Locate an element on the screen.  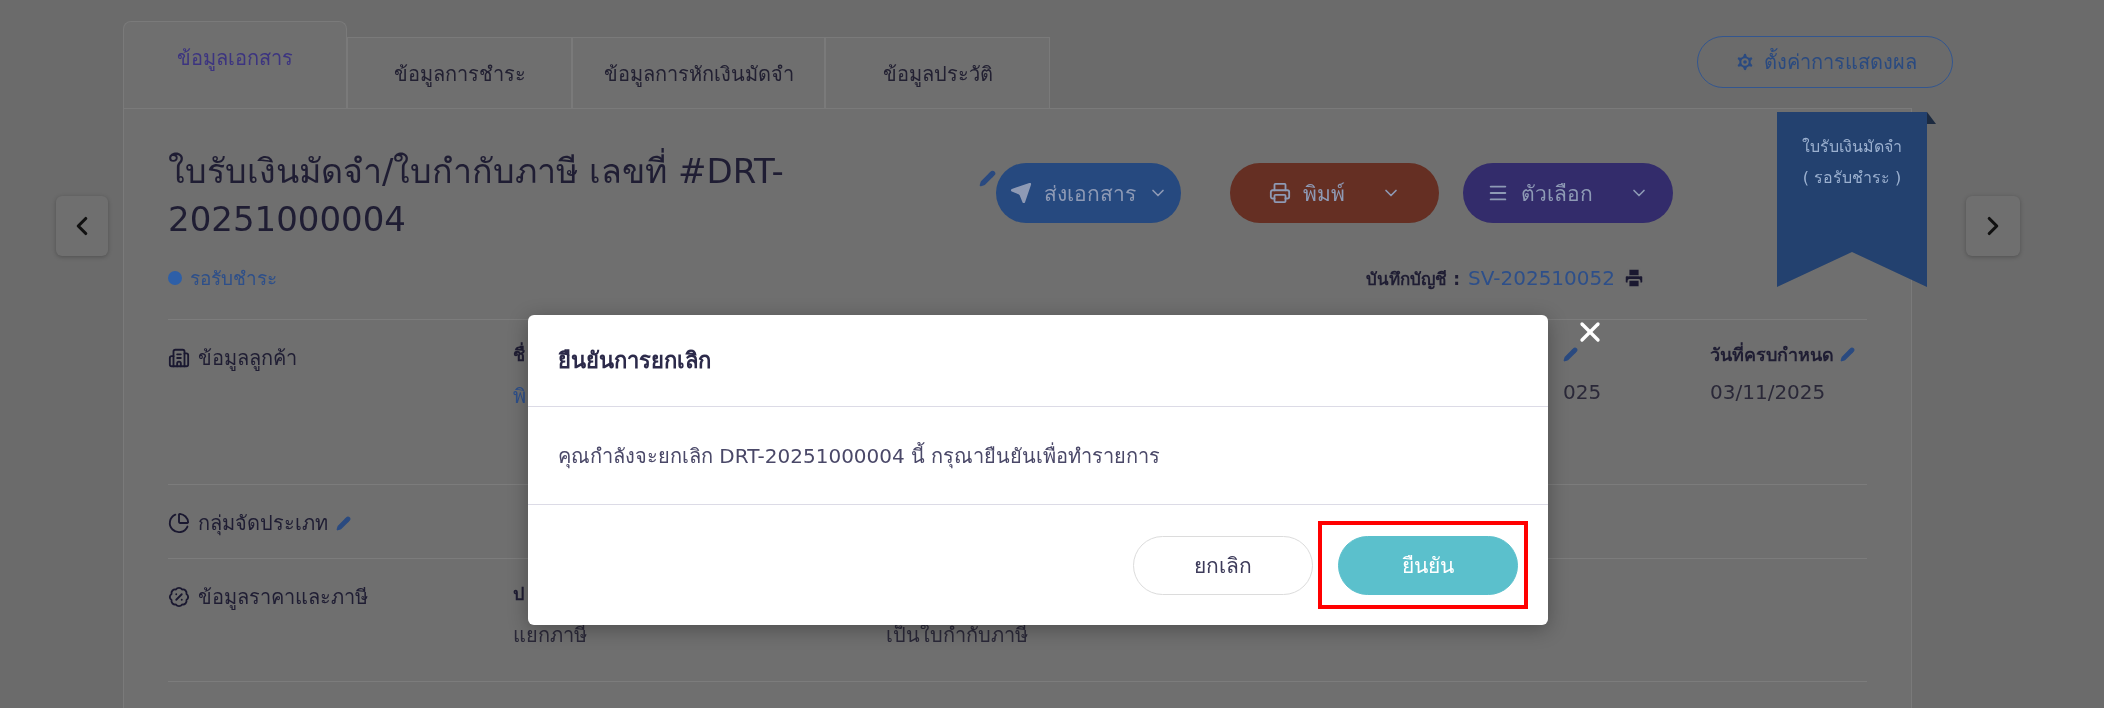
field-link: พิ is located at coordinates (519, 396).